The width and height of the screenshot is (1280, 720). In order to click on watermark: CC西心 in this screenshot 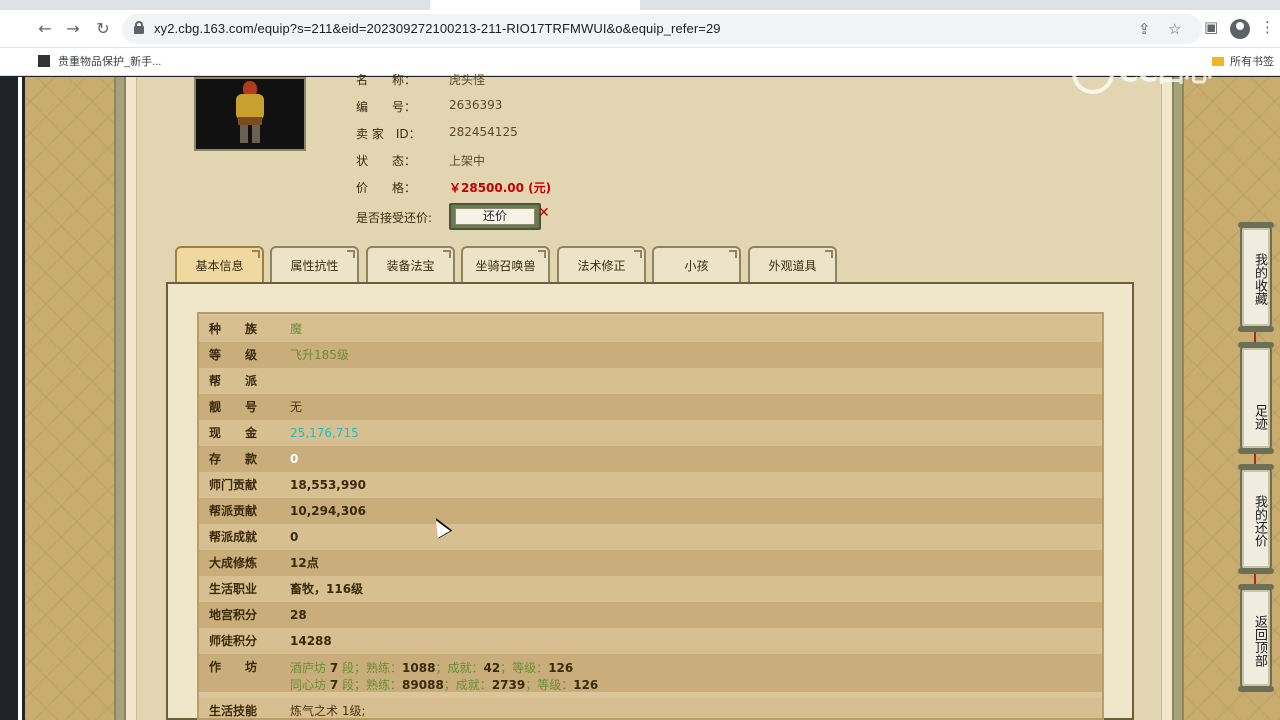, I will do `click(1142, 72)`.